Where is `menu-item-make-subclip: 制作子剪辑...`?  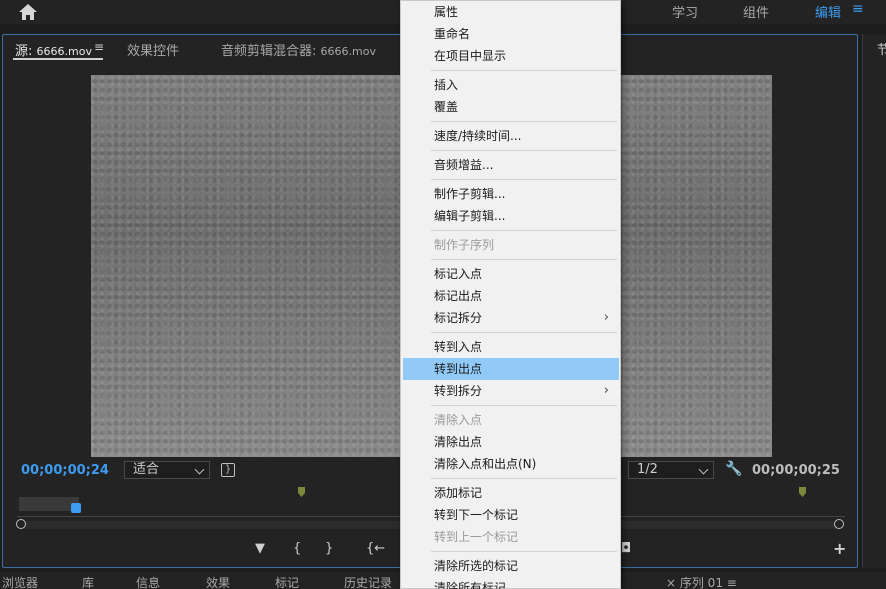 menu-item-make-subclip: 制作子剪辑... is located at coordinates (511, 194).